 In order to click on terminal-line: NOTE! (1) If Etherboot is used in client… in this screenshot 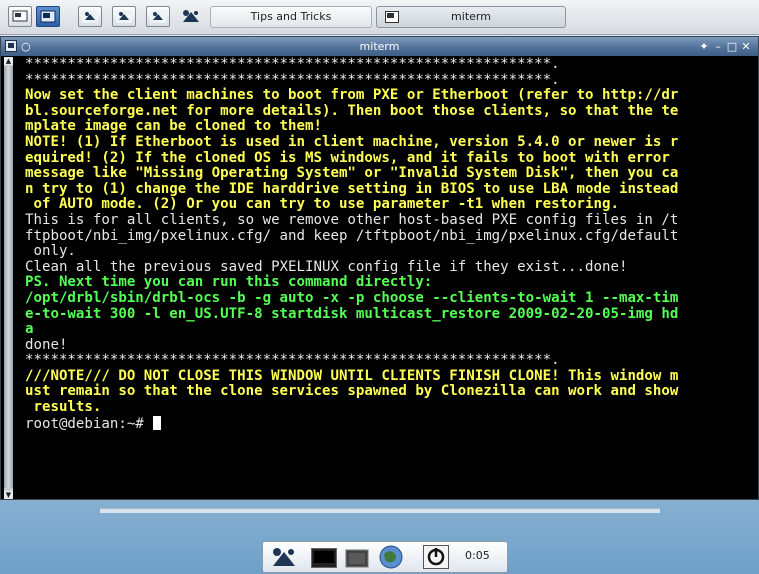, I will do `click(352, 141)`.